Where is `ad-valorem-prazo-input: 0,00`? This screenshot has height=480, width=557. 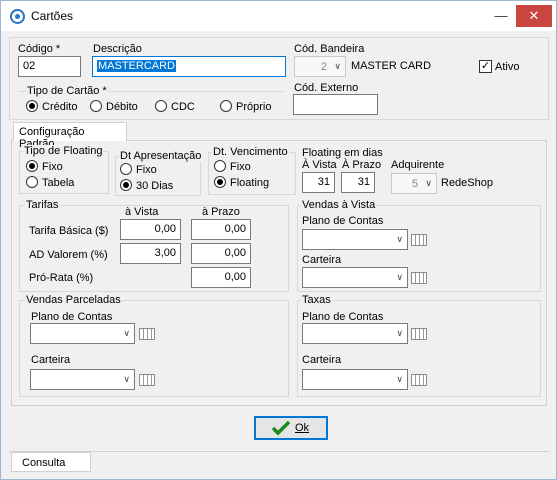 ad-valorem-prazo-input: 0,00 is located at coordinates (221, 253).